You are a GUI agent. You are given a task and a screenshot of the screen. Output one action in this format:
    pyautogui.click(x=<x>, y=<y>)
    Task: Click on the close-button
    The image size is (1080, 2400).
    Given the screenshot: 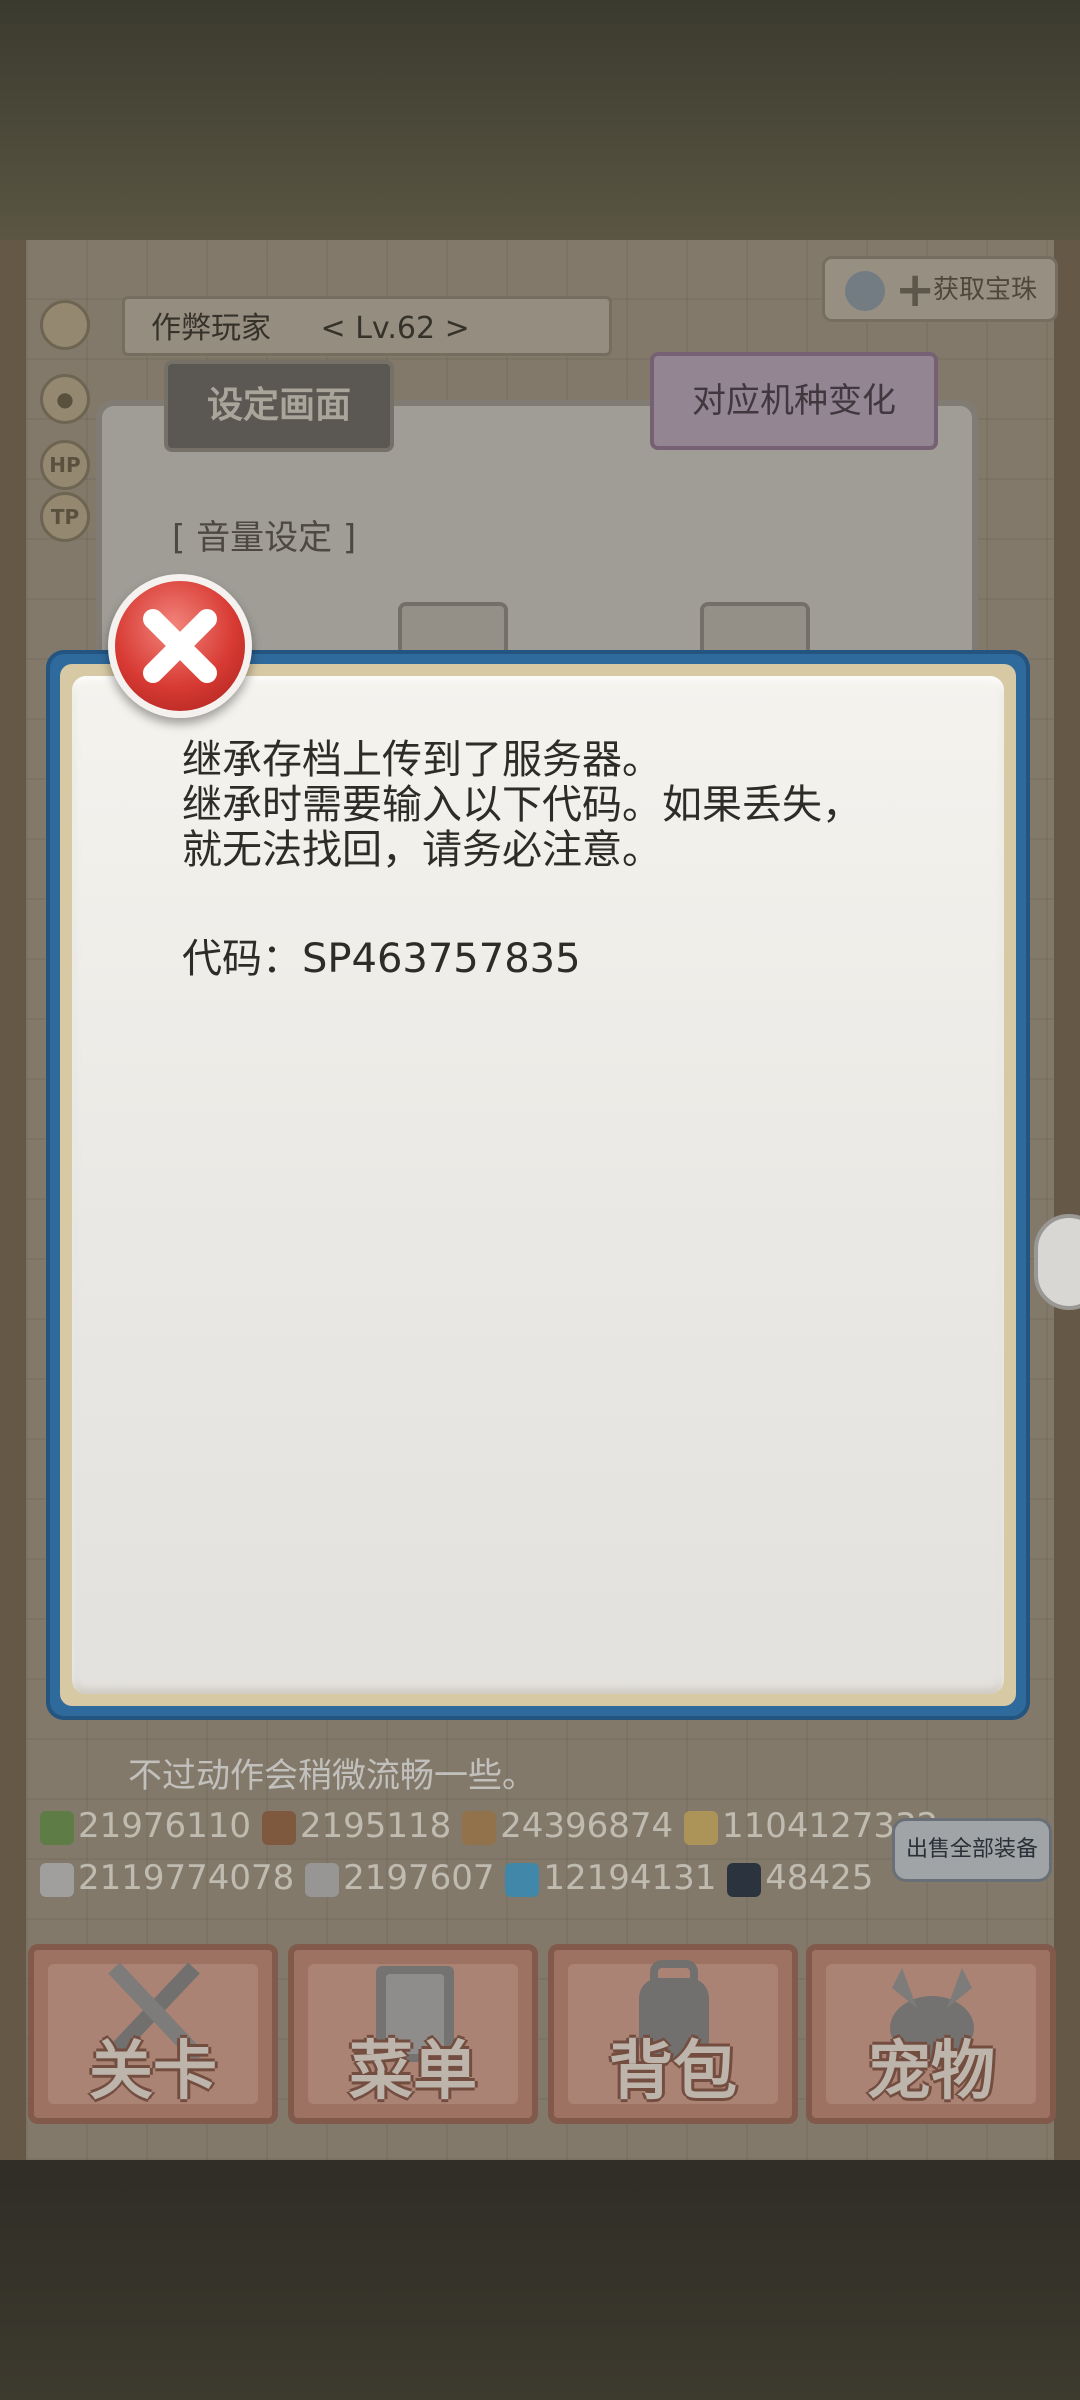 What is the action you would take?
    pyautogui.click(x=180, y=646)
    